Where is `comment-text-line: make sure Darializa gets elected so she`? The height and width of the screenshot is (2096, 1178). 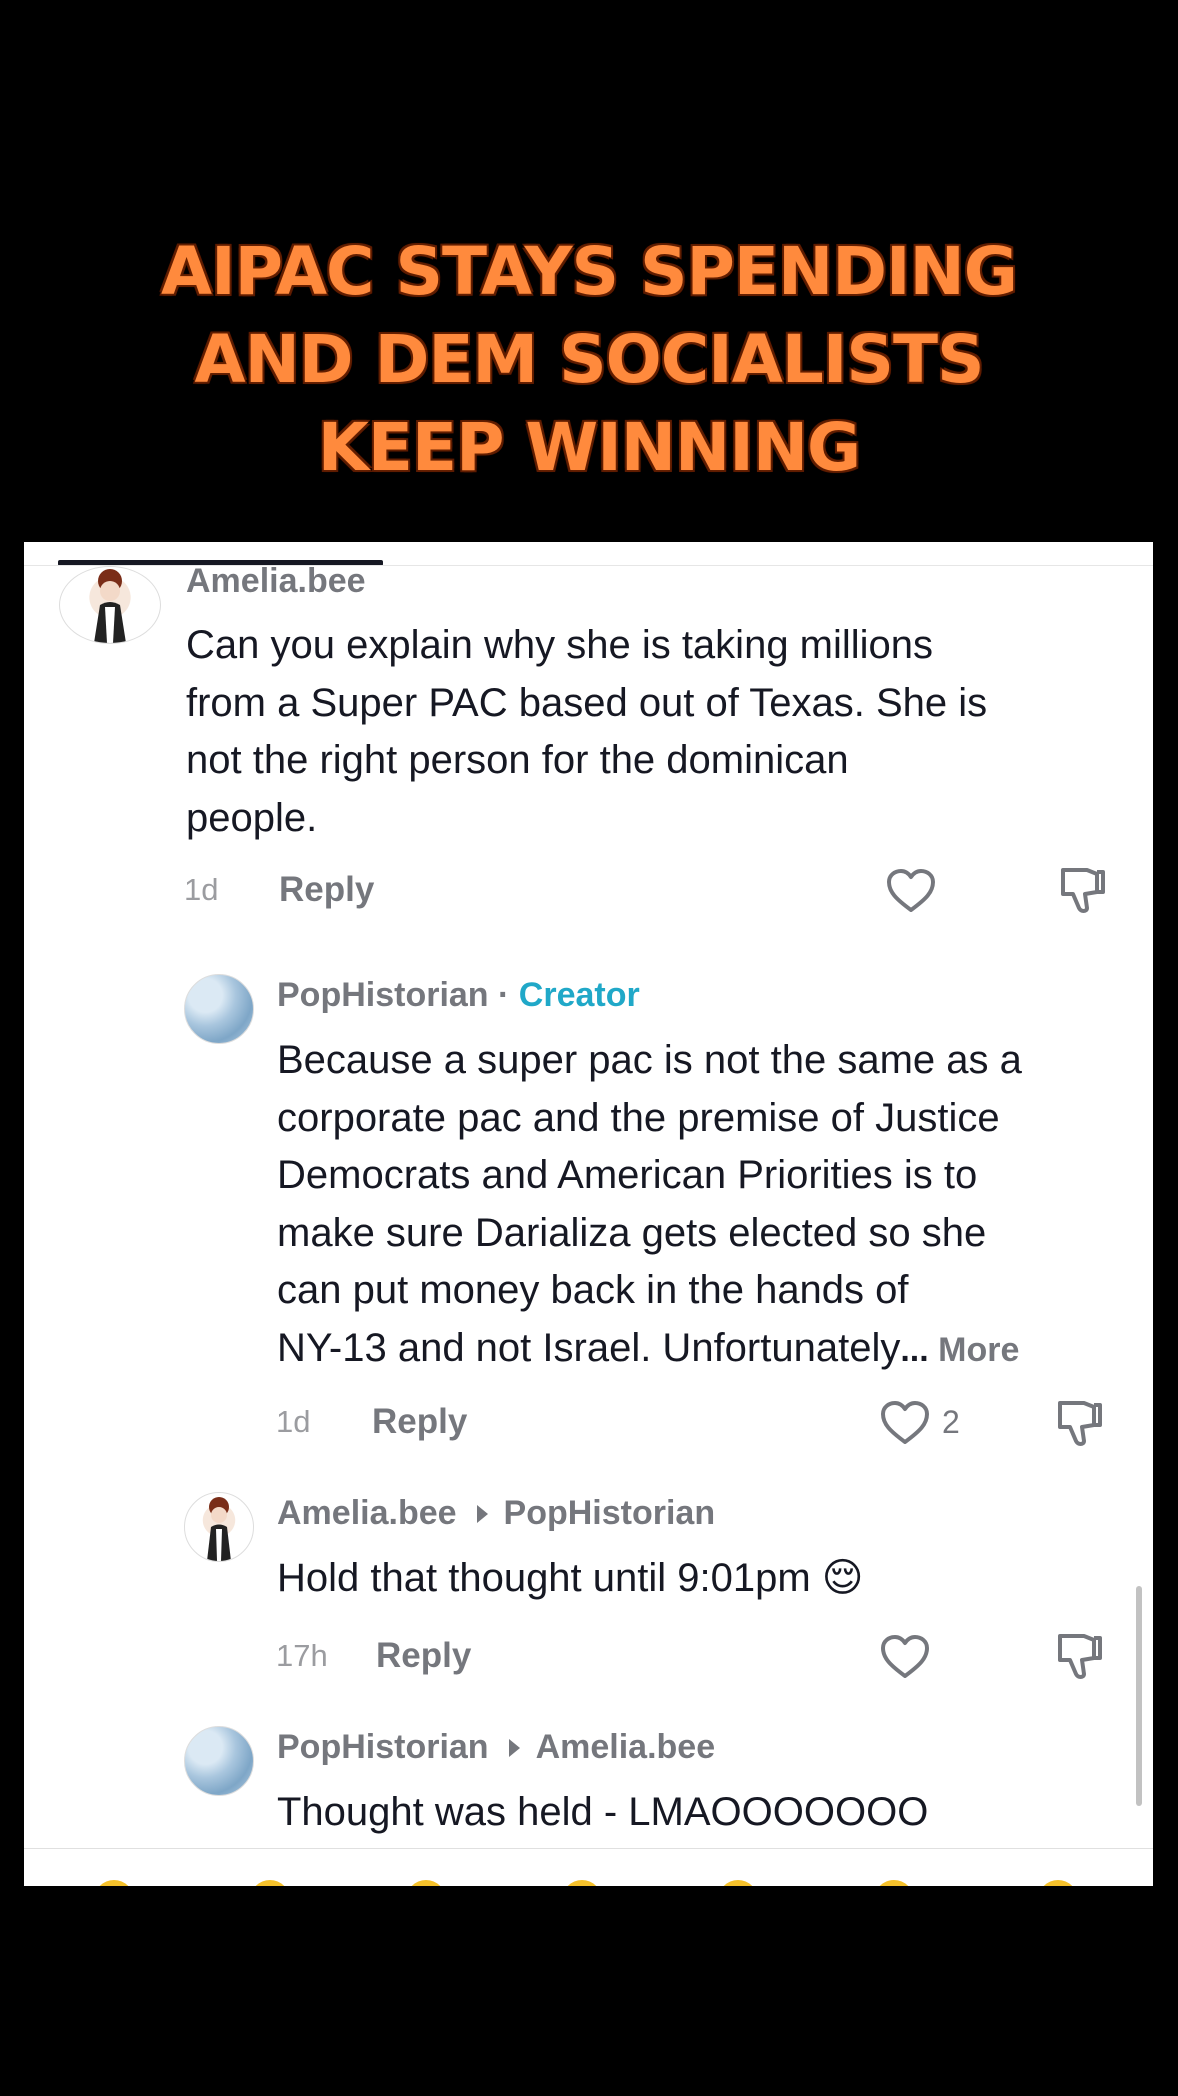 comment-text-line: make sure Darializa gets elected so she is located at coordinates (632, 1232).